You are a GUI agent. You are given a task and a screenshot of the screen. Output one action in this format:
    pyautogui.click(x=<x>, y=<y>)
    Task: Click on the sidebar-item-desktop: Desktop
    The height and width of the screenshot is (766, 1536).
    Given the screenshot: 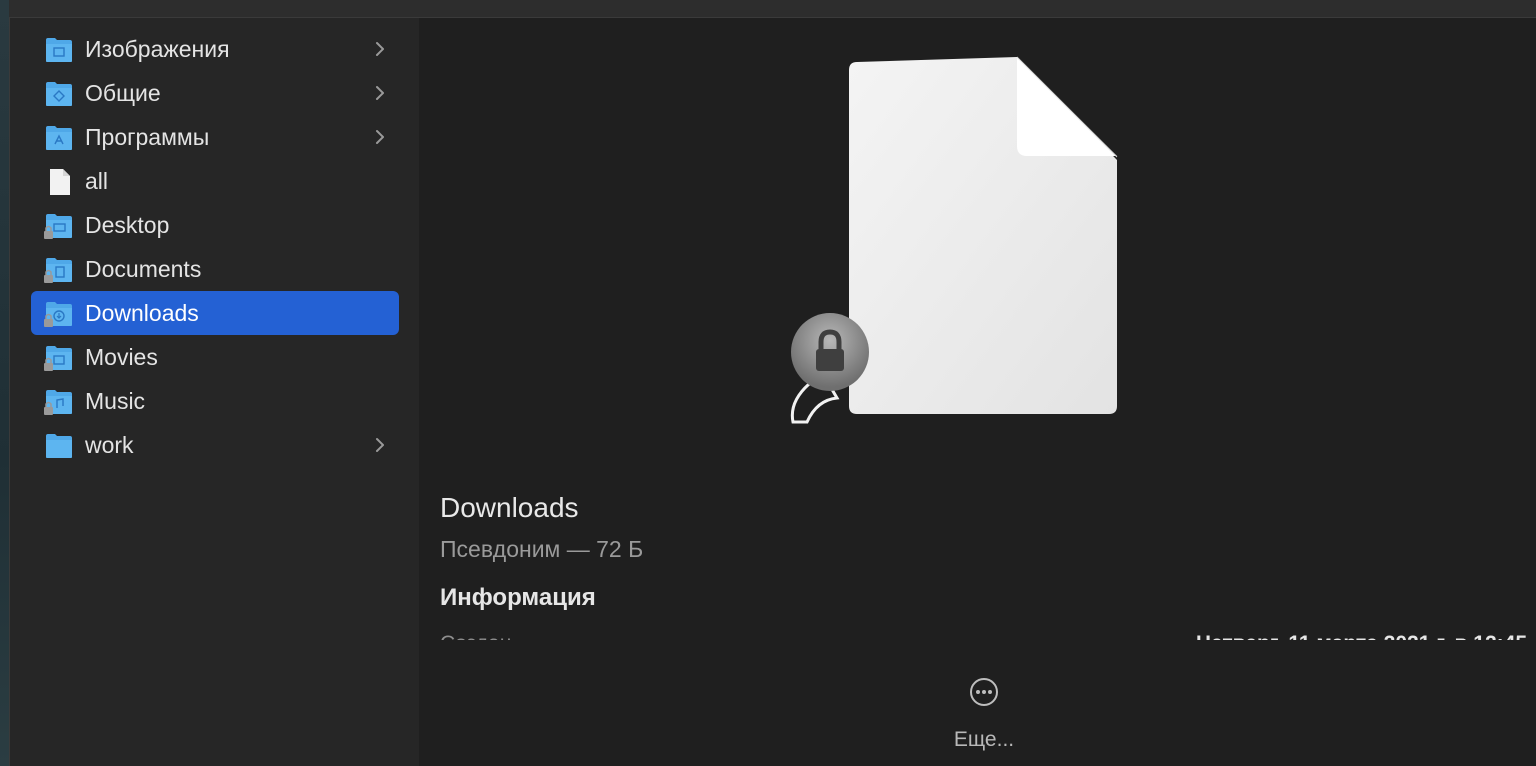 What is the action you would take?
    pyautogui.click(x=215, y=225)
    